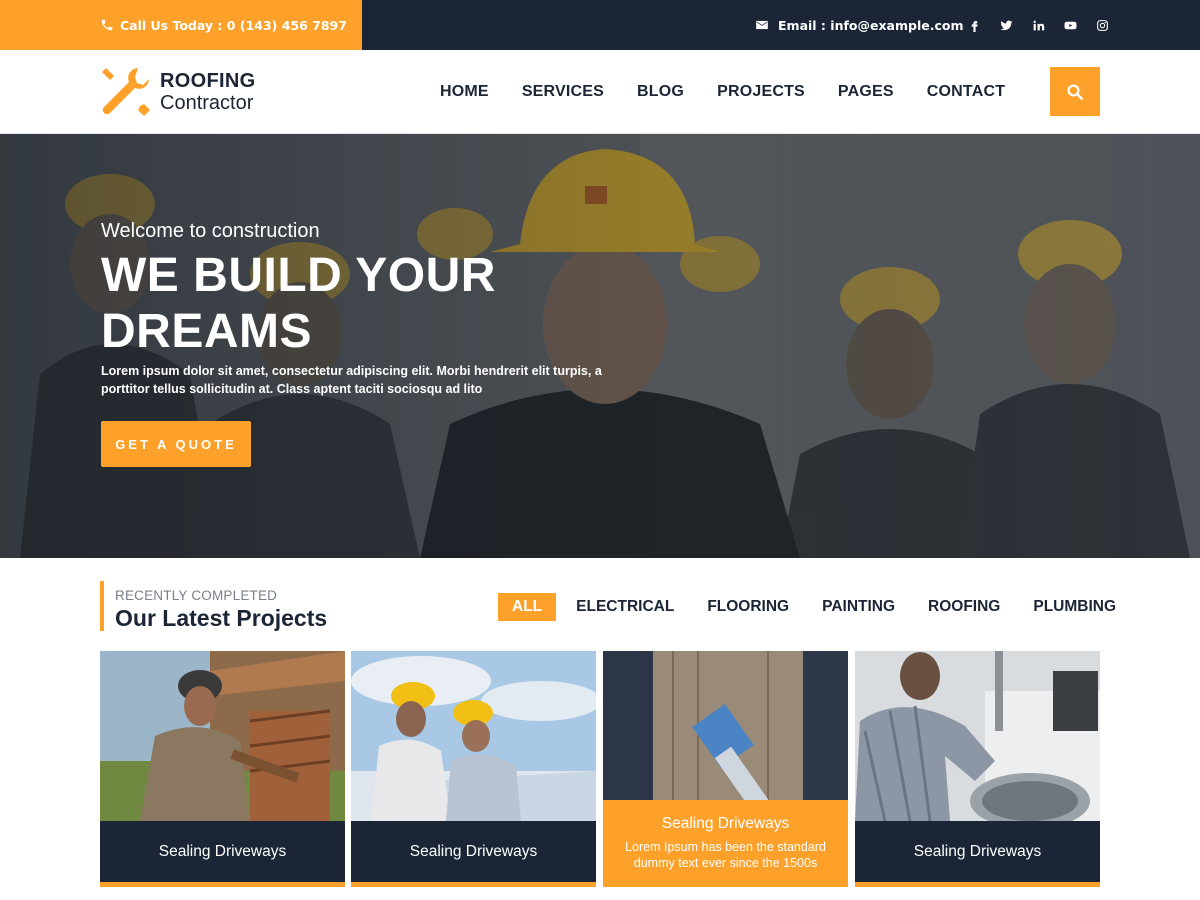  I want to click on envelope-icon, so click(762, 25).